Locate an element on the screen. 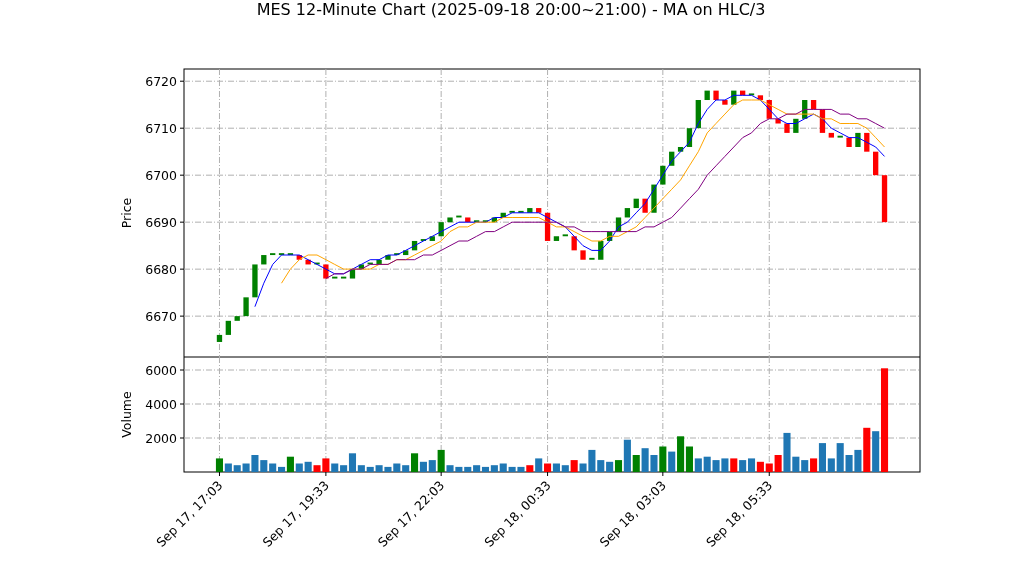 The image size is (1022, 575). axis-tick-label: 4000 is located at coordinates (161, 404).